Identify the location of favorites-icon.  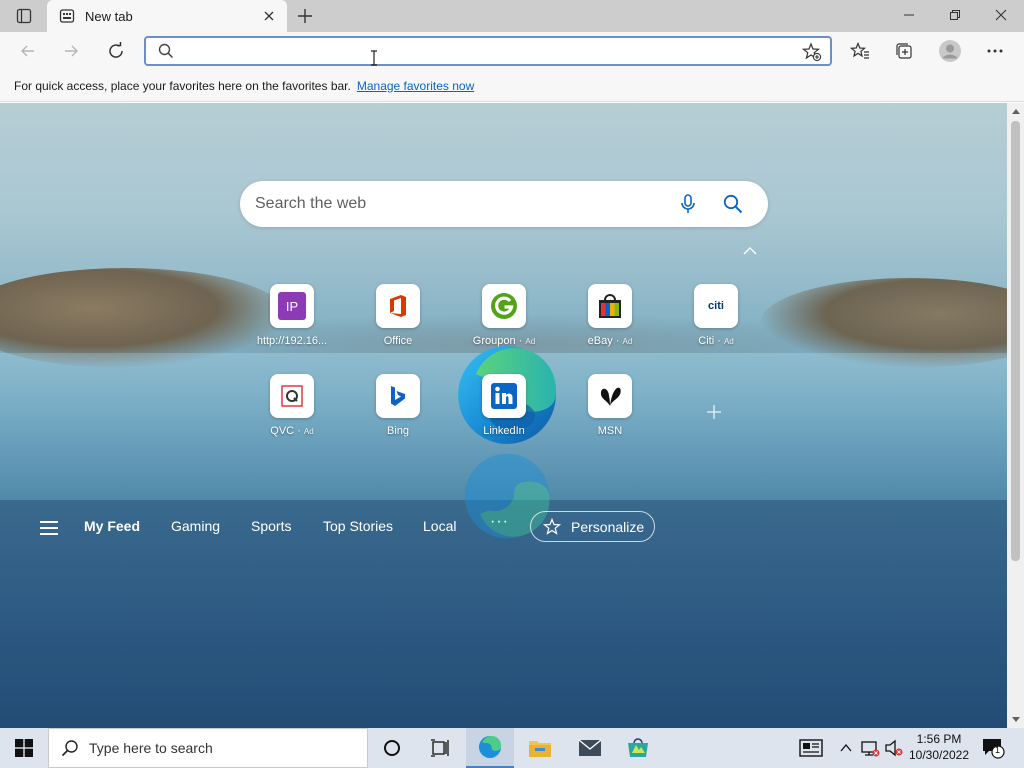
(859, 50).